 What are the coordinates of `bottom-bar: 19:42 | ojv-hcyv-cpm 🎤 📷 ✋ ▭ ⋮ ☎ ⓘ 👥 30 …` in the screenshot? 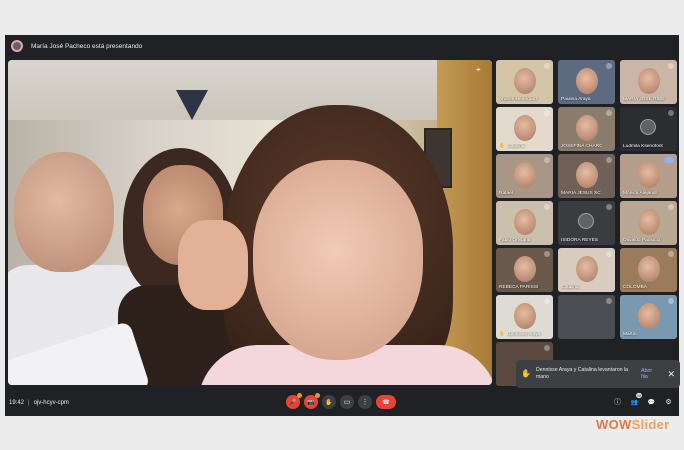 It's located at (342, 403).